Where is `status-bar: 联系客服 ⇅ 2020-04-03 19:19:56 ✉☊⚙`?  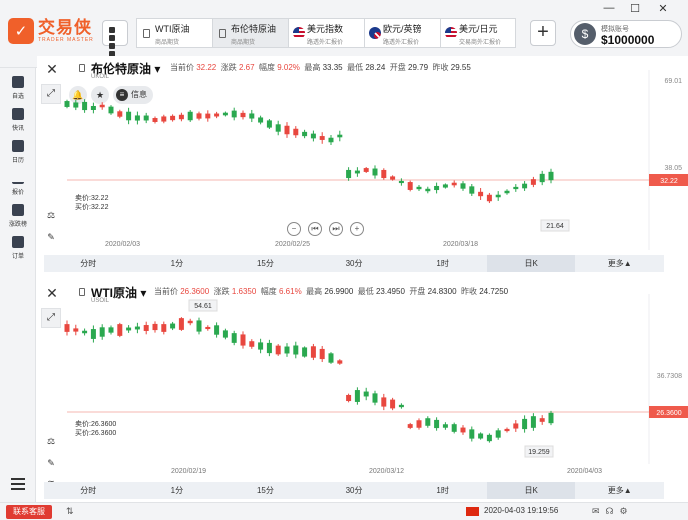 status-bar: 联系客服 ⇅ 2020-04-03 19:19:56 ✉☊⚙ is located at coordinates (344, 511).